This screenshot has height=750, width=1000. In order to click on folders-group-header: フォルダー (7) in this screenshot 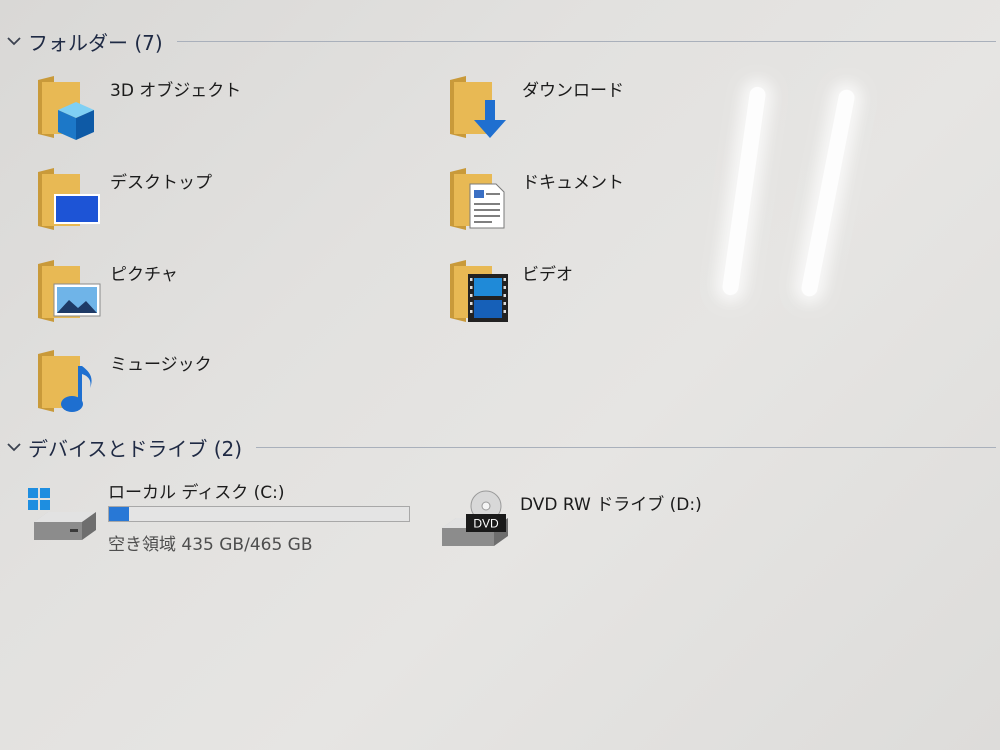, I will do `click(501, 41)`.